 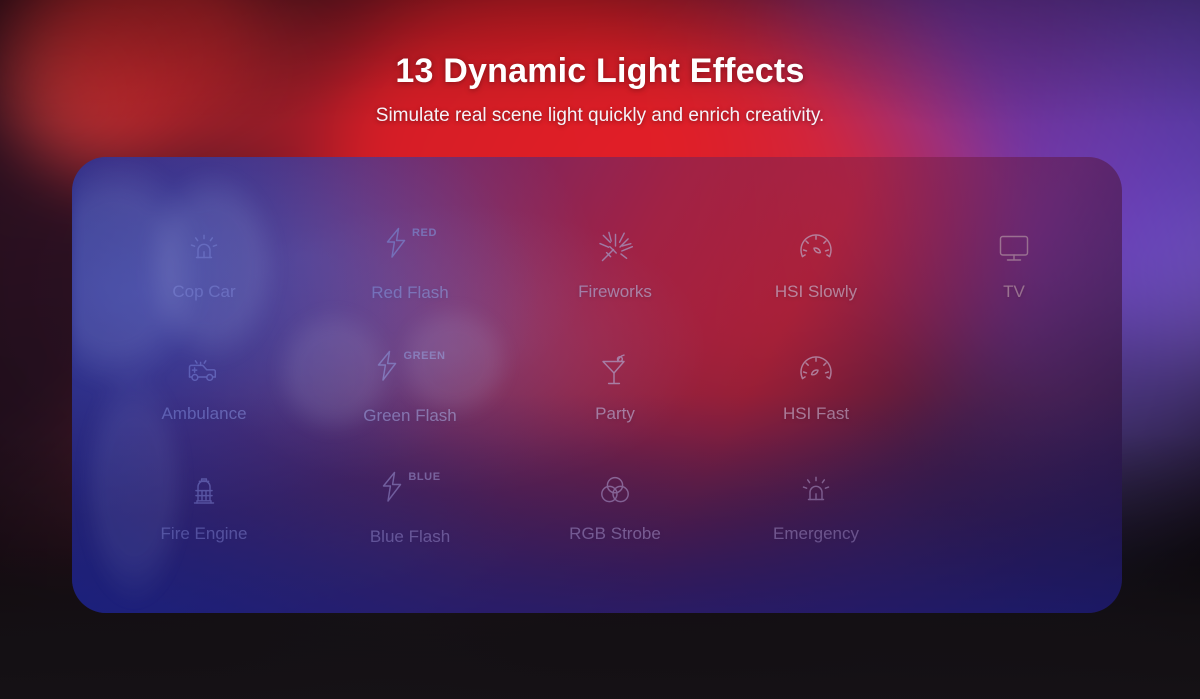 What do you see at coordinates (600, 71) in the screenshot?
I see `page-title: 13 Dynamic Light Effects` at bounding box center [600, 71].